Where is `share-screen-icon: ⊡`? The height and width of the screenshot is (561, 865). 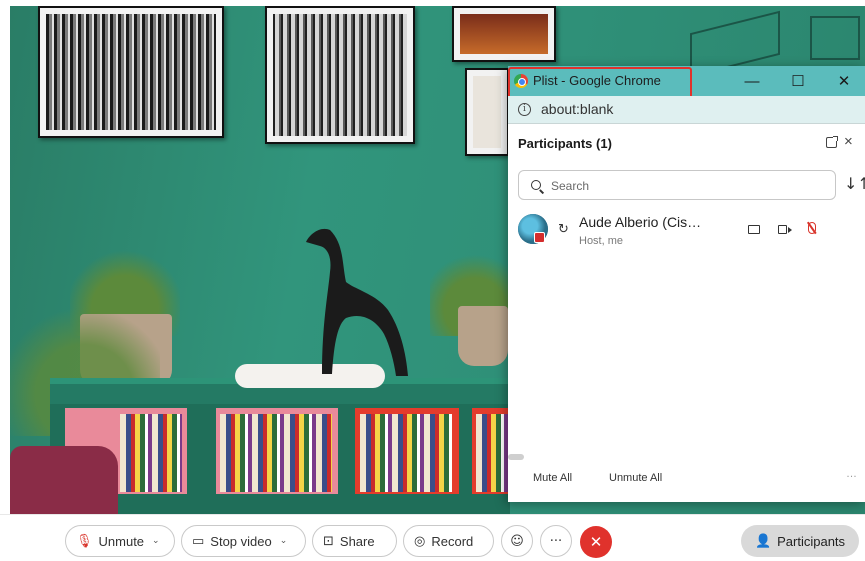 share-screen-icon: ⊡ is located at coordinates (328, 541).